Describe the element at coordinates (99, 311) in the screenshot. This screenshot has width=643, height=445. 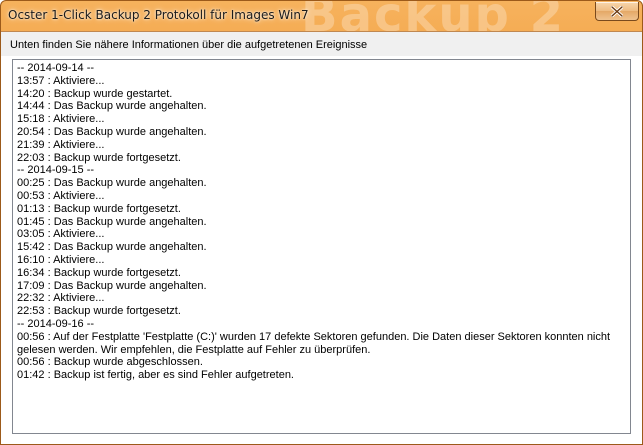
I see `log-line: 22:53 : Backup wurde fortgesetzt.` at that location.